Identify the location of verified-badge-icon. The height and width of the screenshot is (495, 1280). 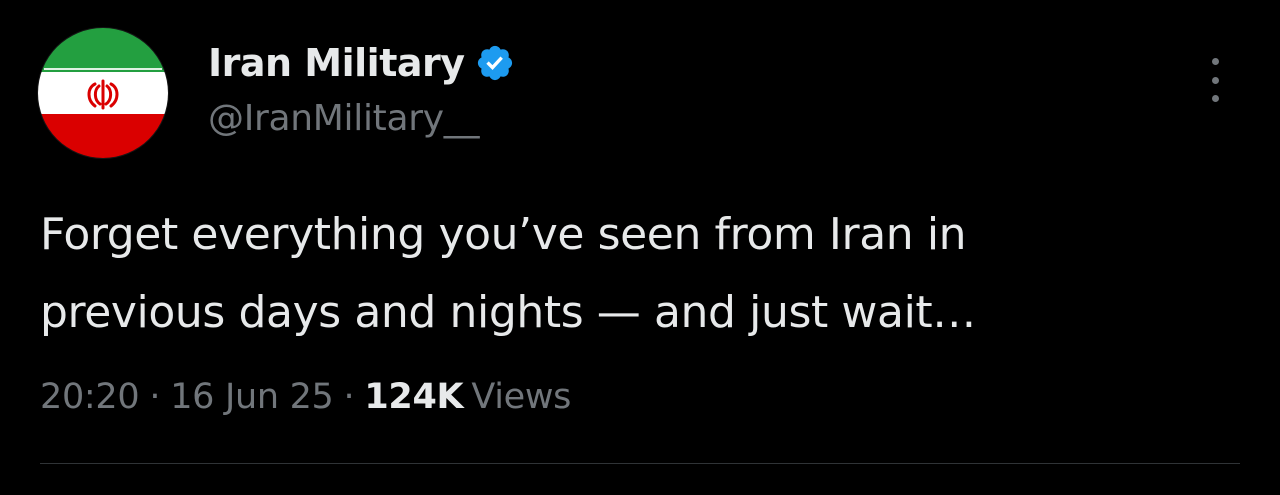
(494, 63).